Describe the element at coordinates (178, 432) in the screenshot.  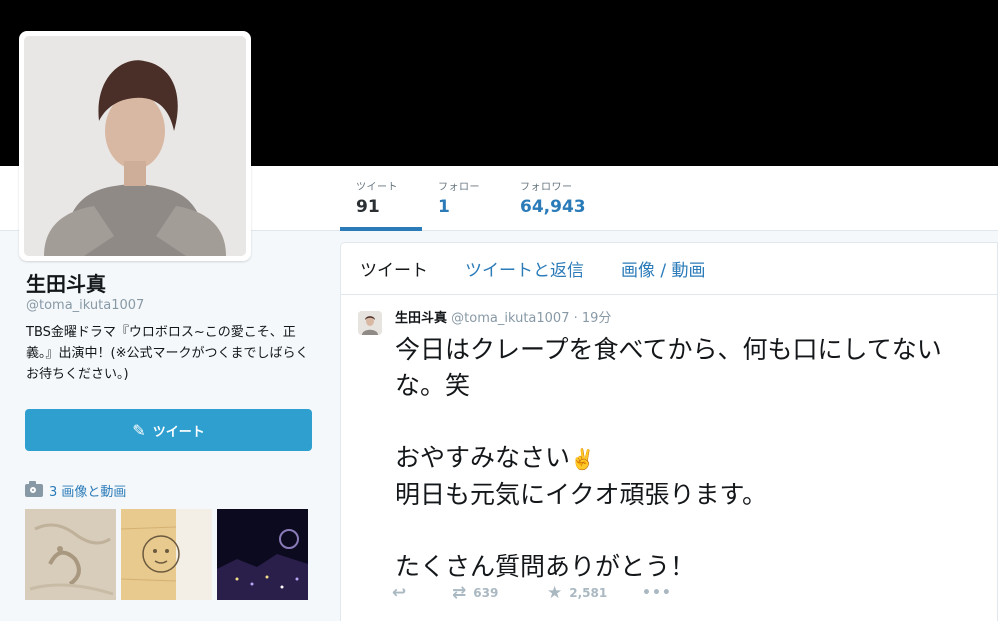
I see `compose-tweet-label: ツイート` at that location.